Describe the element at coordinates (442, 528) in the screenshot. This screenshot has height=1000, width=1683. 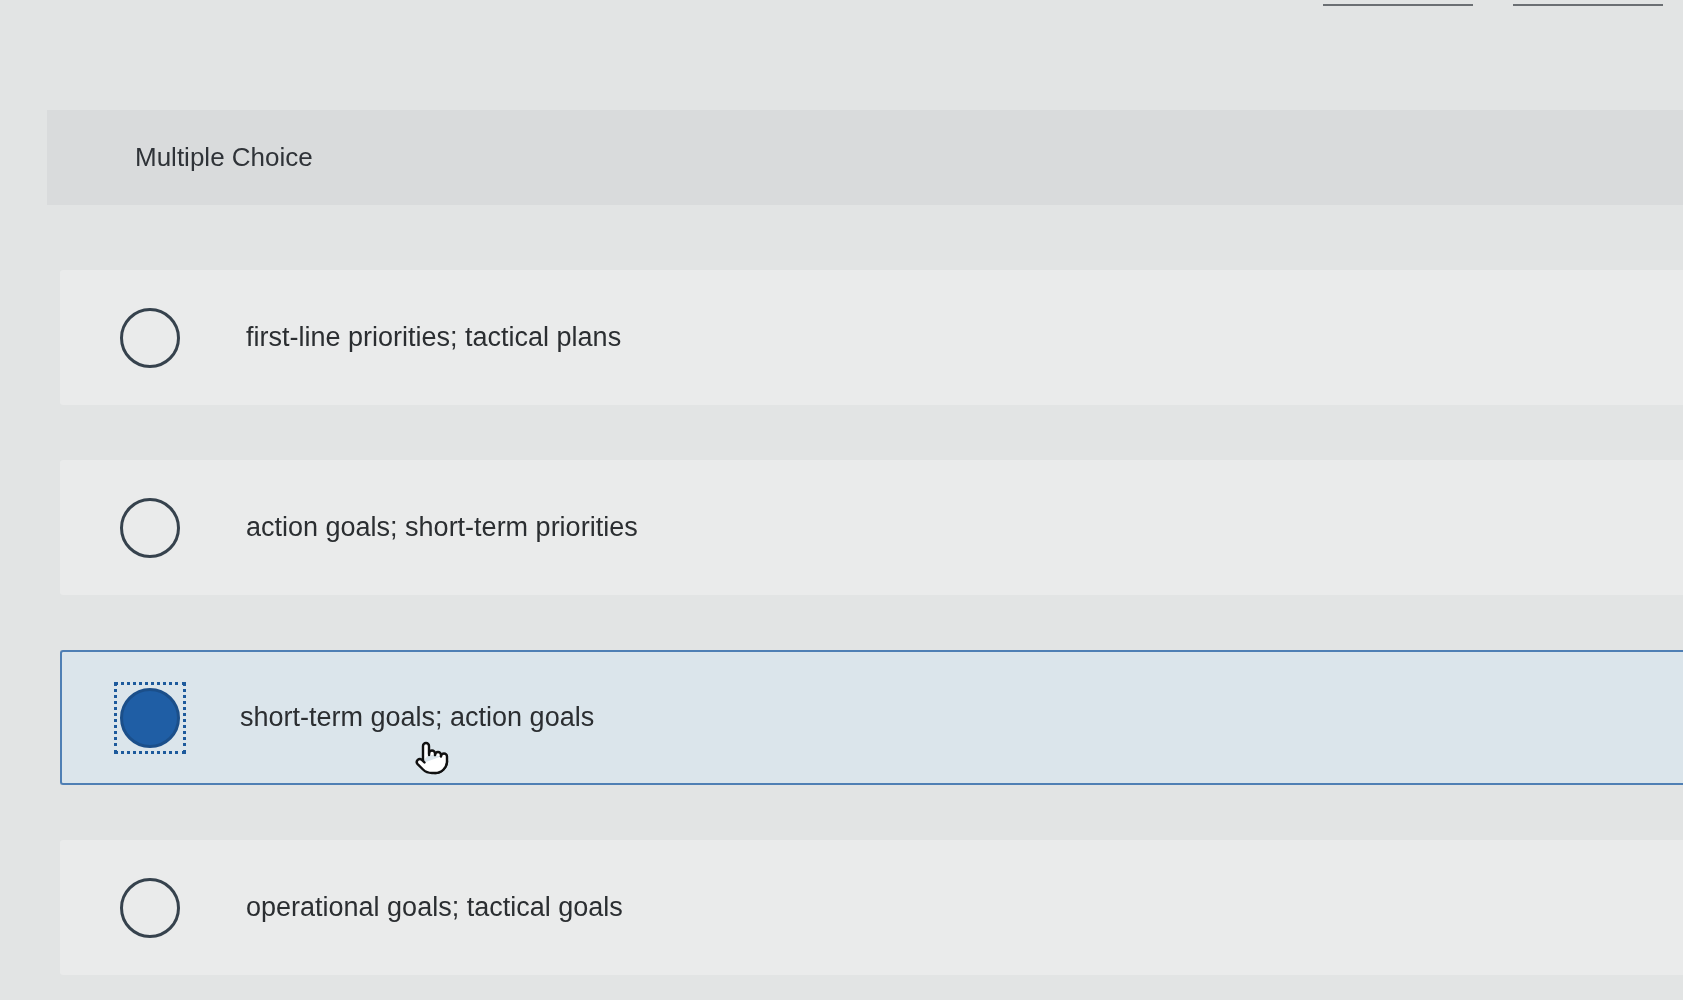
I see `option-label: action goals; short-term priorities` at that location.